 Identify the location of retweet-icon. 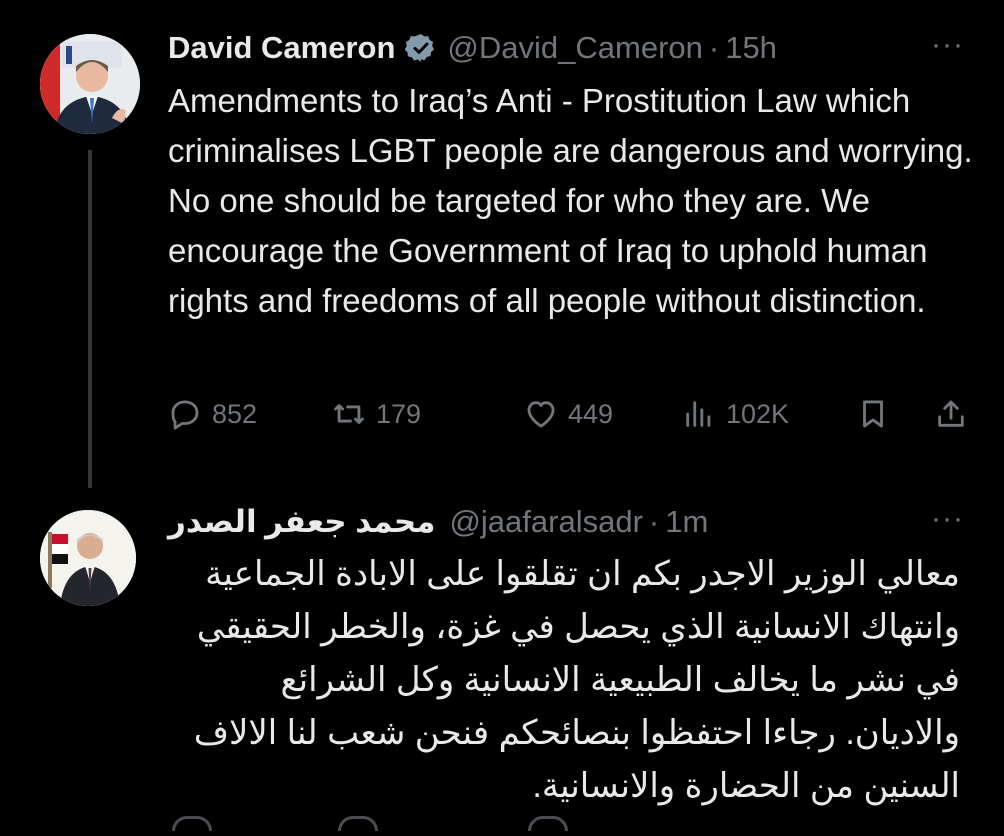
(349, 414).